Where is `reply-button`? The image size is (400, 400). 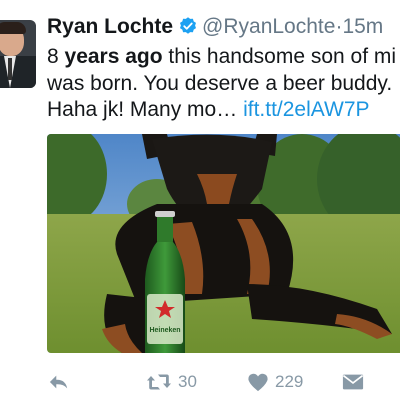 reply-button is located at coordinates (59, 382).